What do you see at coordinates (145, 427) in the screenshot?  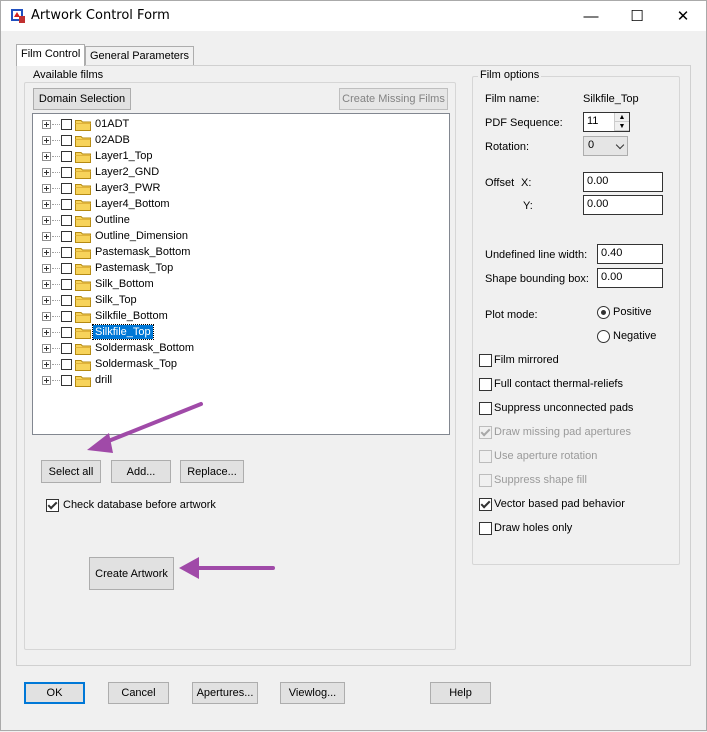 I see `arrow-to-select-all-icon` at bounding box center [145, 427].